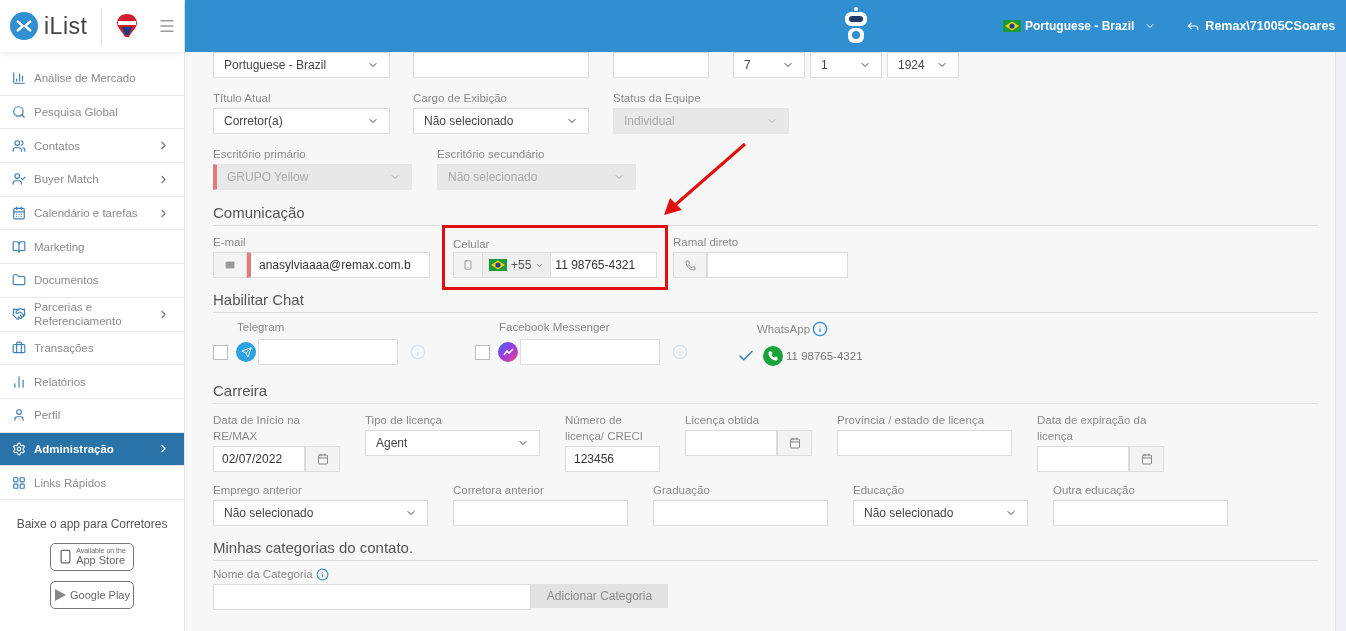 The height and width of the screenshot is (631, 1346). What do you see at coordinates (257, 428) in the screenshot?
I see `field-label: Data de Início na RE/MAX` at bounding box center [257, 428].